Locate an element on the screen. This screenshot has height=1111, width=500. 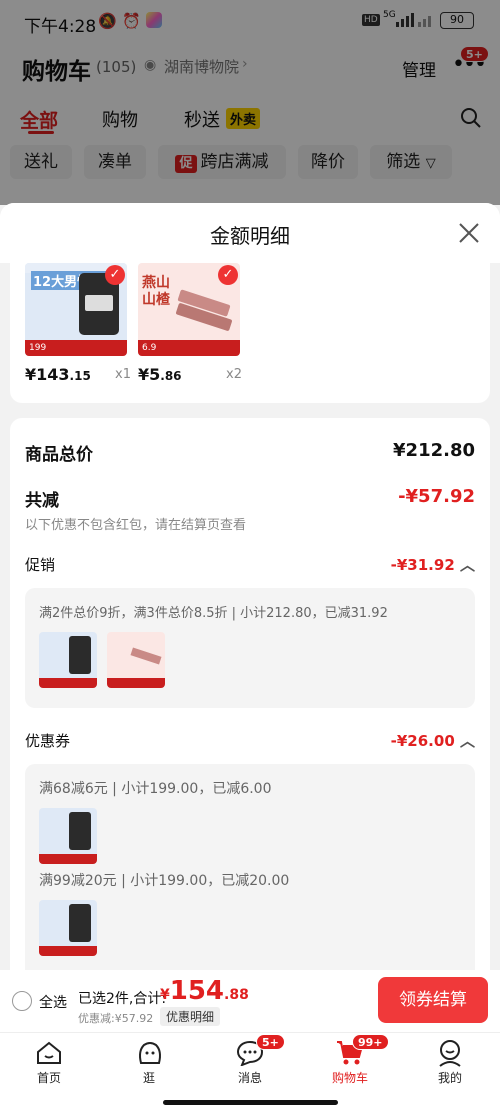
coupon-detail-1: 满68减6元 | 小计199.00，已减6.00 is located at coordinates (155, 789).